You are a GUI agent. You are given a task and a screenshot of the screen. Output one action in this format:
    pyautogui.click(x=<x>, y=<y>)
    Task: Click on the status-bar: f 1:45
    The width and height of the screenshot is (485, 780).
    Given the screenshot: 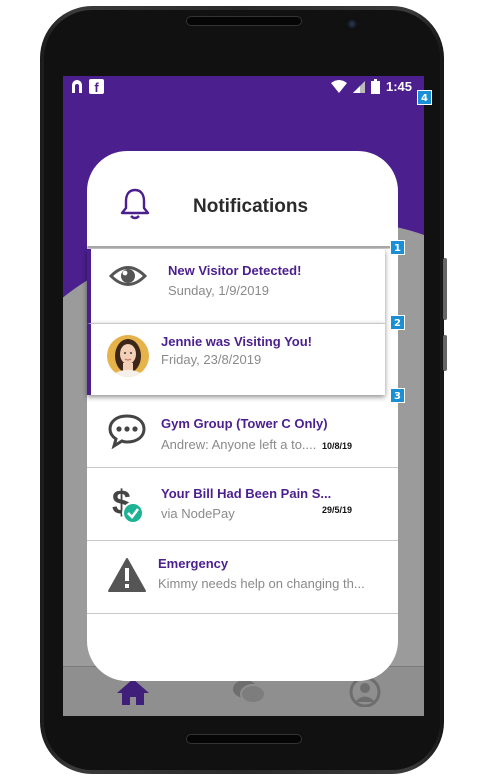 What is the action you would take?
    pyautogui.click(x=243, y=88)
    